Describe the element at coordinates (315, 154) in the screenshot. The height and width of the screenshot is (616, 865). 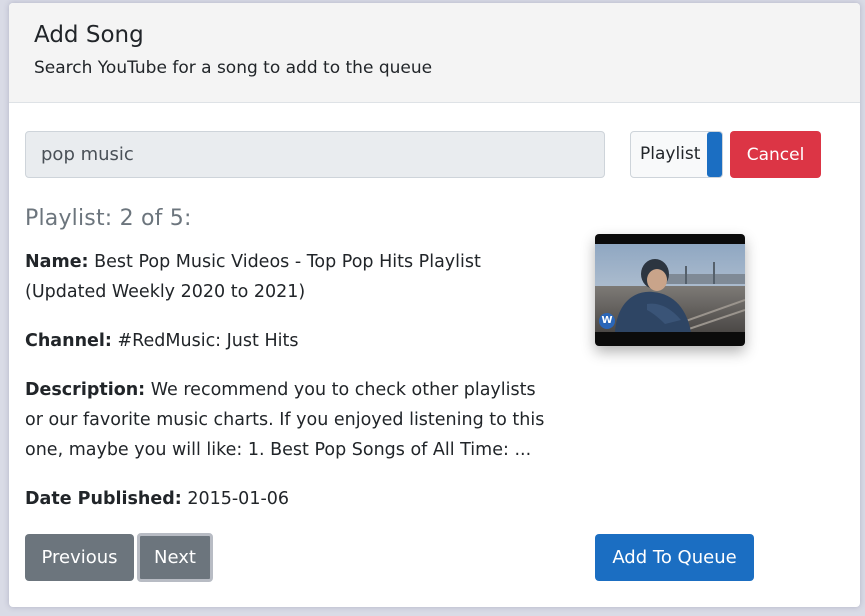
I see `search-input` at that location.